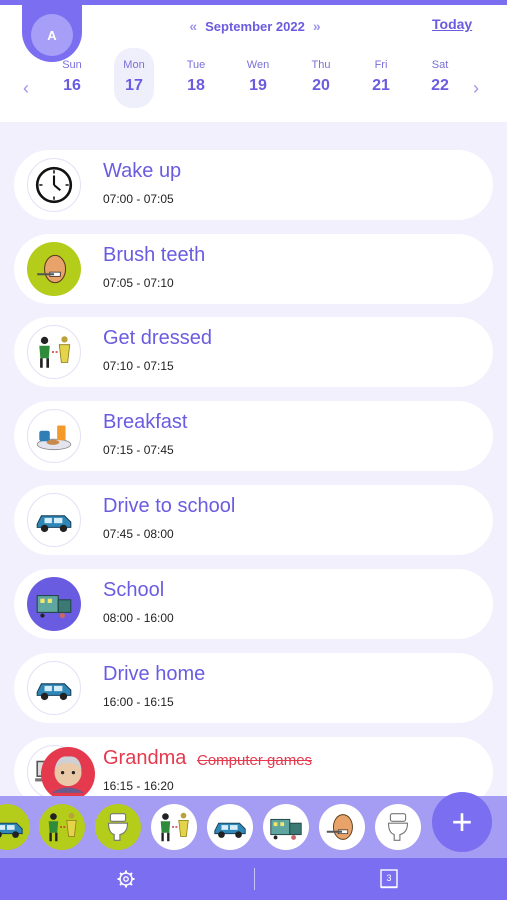 The width and height of the screenshot is (507, 900). I want to click on activity-title: Drive to school, so click(169, 506).